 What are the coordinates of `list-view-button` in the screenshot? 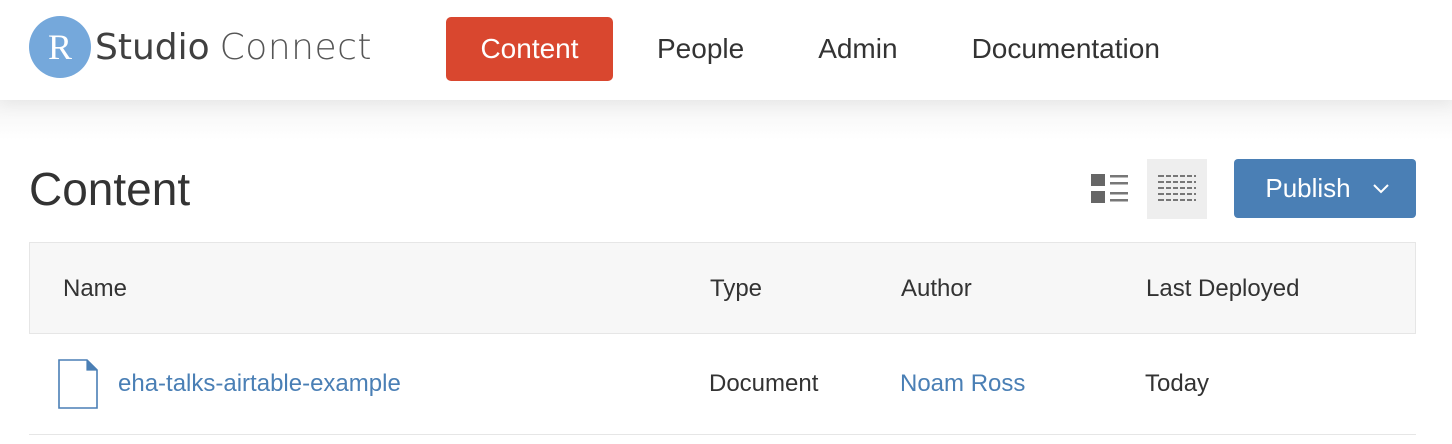 It's located at (1110, 189).